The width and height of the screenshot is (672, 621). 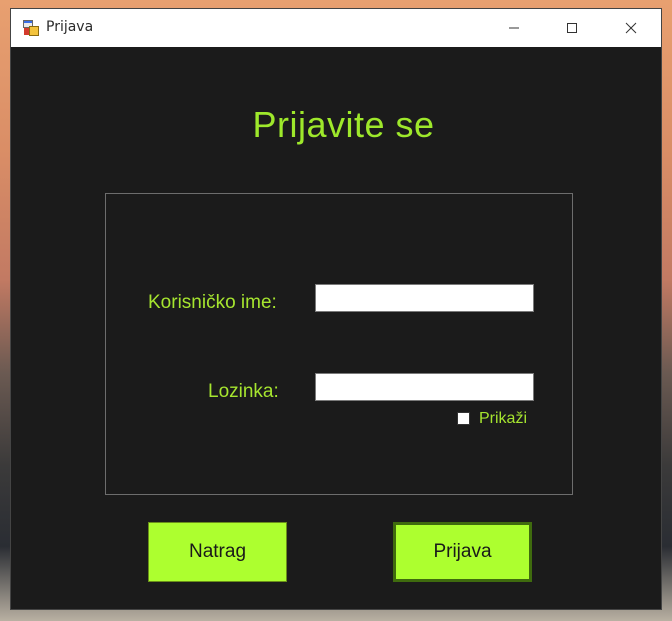 I want to click on window-title: Prijava, so click(x=70, y=27).